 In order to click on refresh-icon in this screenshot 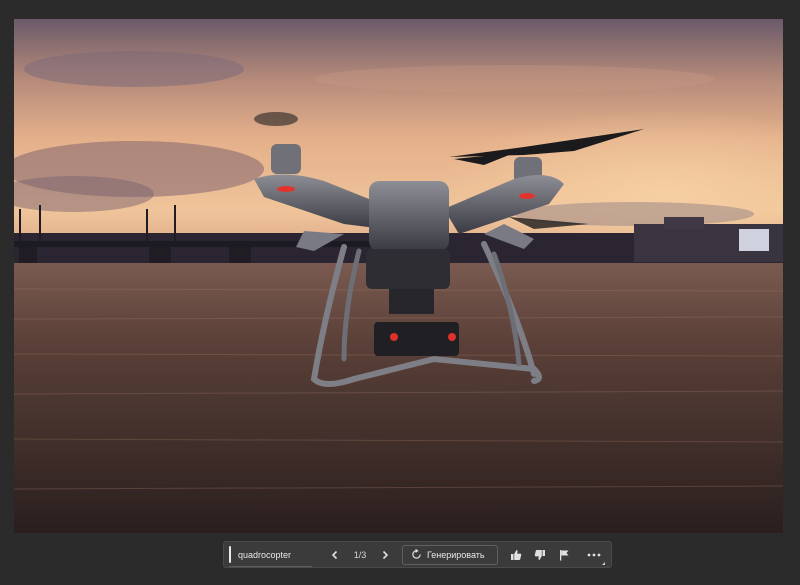, I will do `click(416, 554)`.